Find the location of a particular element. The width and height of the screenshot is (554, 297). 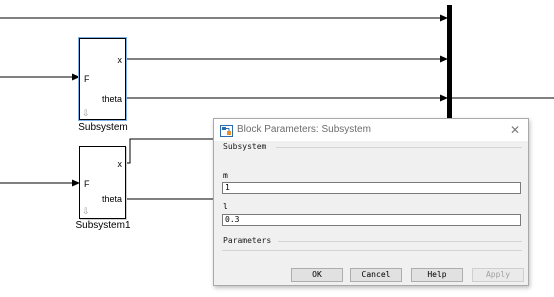

dialog-title: Block Parameters: Subsystem is located at coordinates (304, 129).